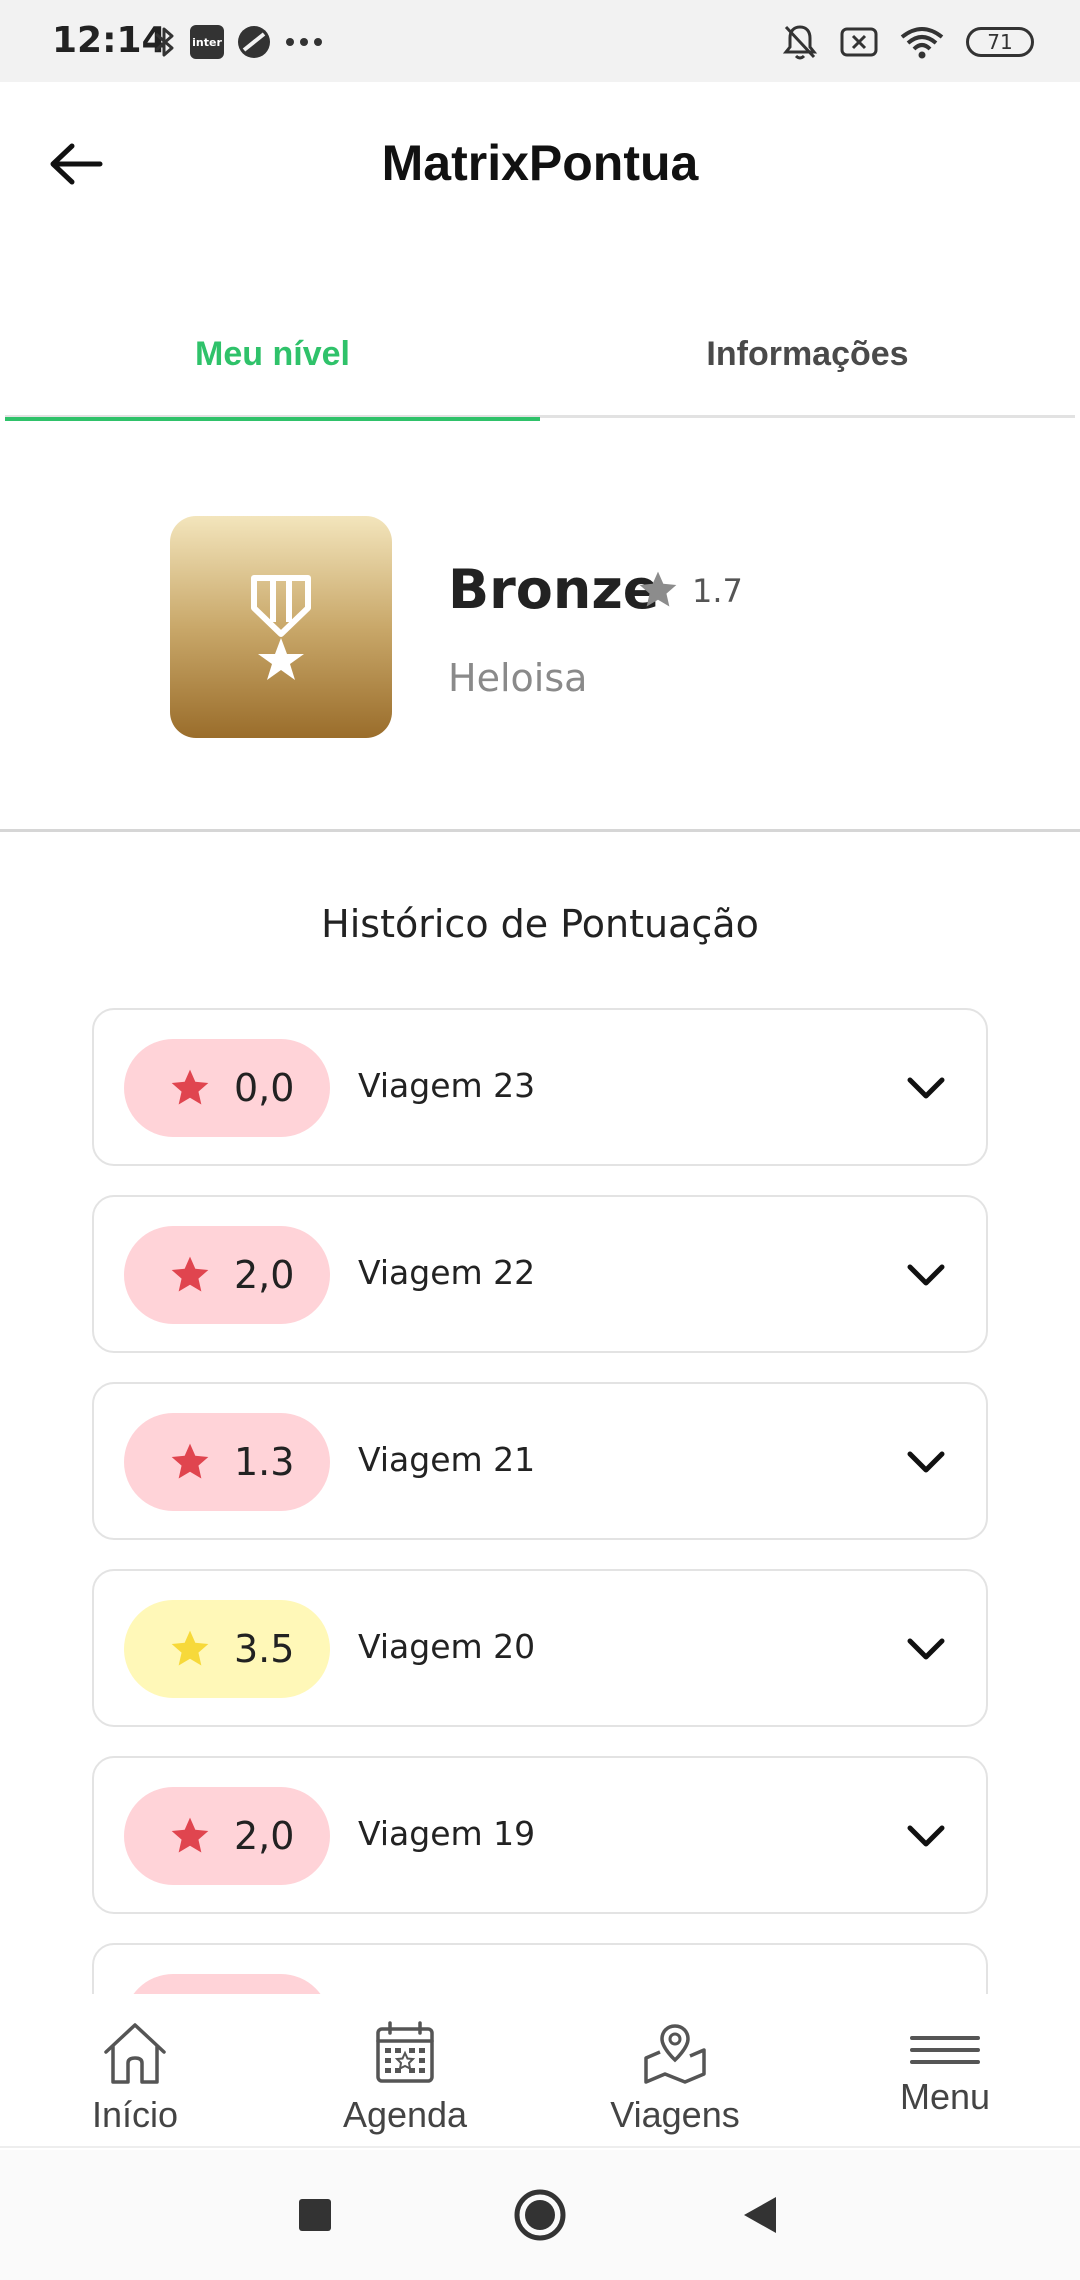 Image resolution: width=1080 pixels, height=2280 pixels. What do you see at coordinates (717, 591) in the screenshot?
I see `level-score: 1.7` at bounding box center [717, 591].